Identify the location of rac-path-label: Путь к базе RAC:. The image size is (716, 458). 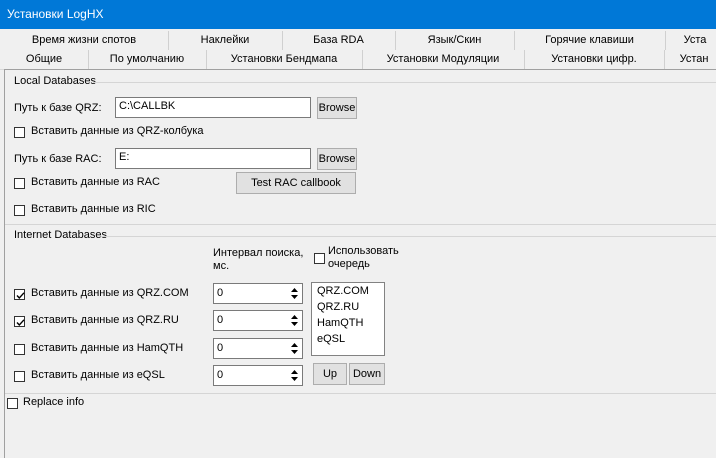
(58, 159).